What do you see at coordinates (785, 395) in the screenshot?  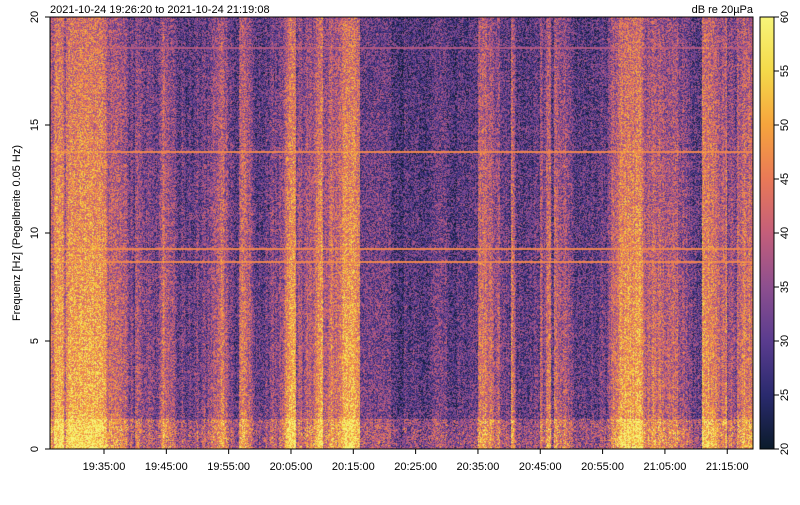 I see `colorbar-tick-label: 25` at bounding box center [785, 395].